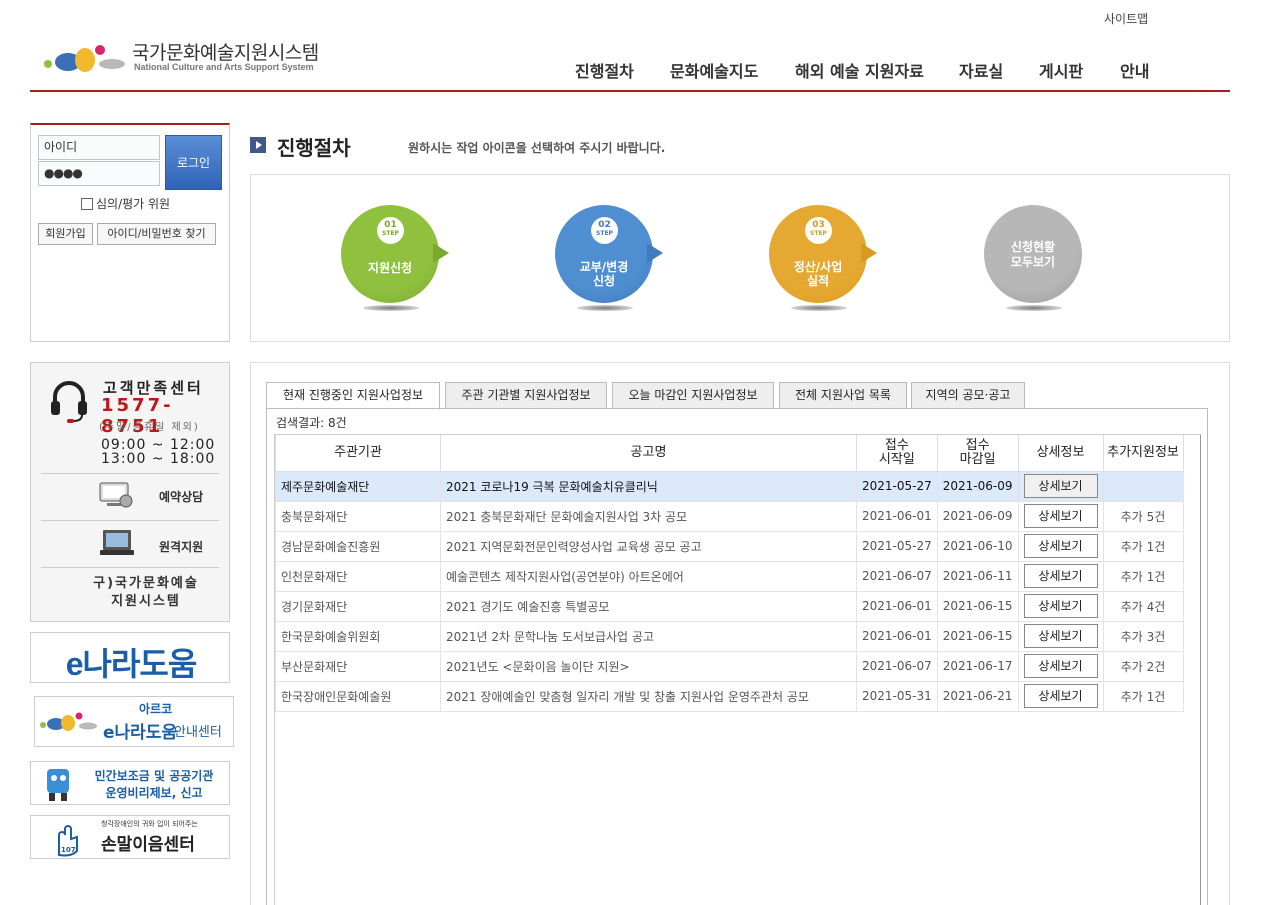  Describe the element at coordinates (358, 453) in the screenshot. I see `column-header: 주관기관` at that location.